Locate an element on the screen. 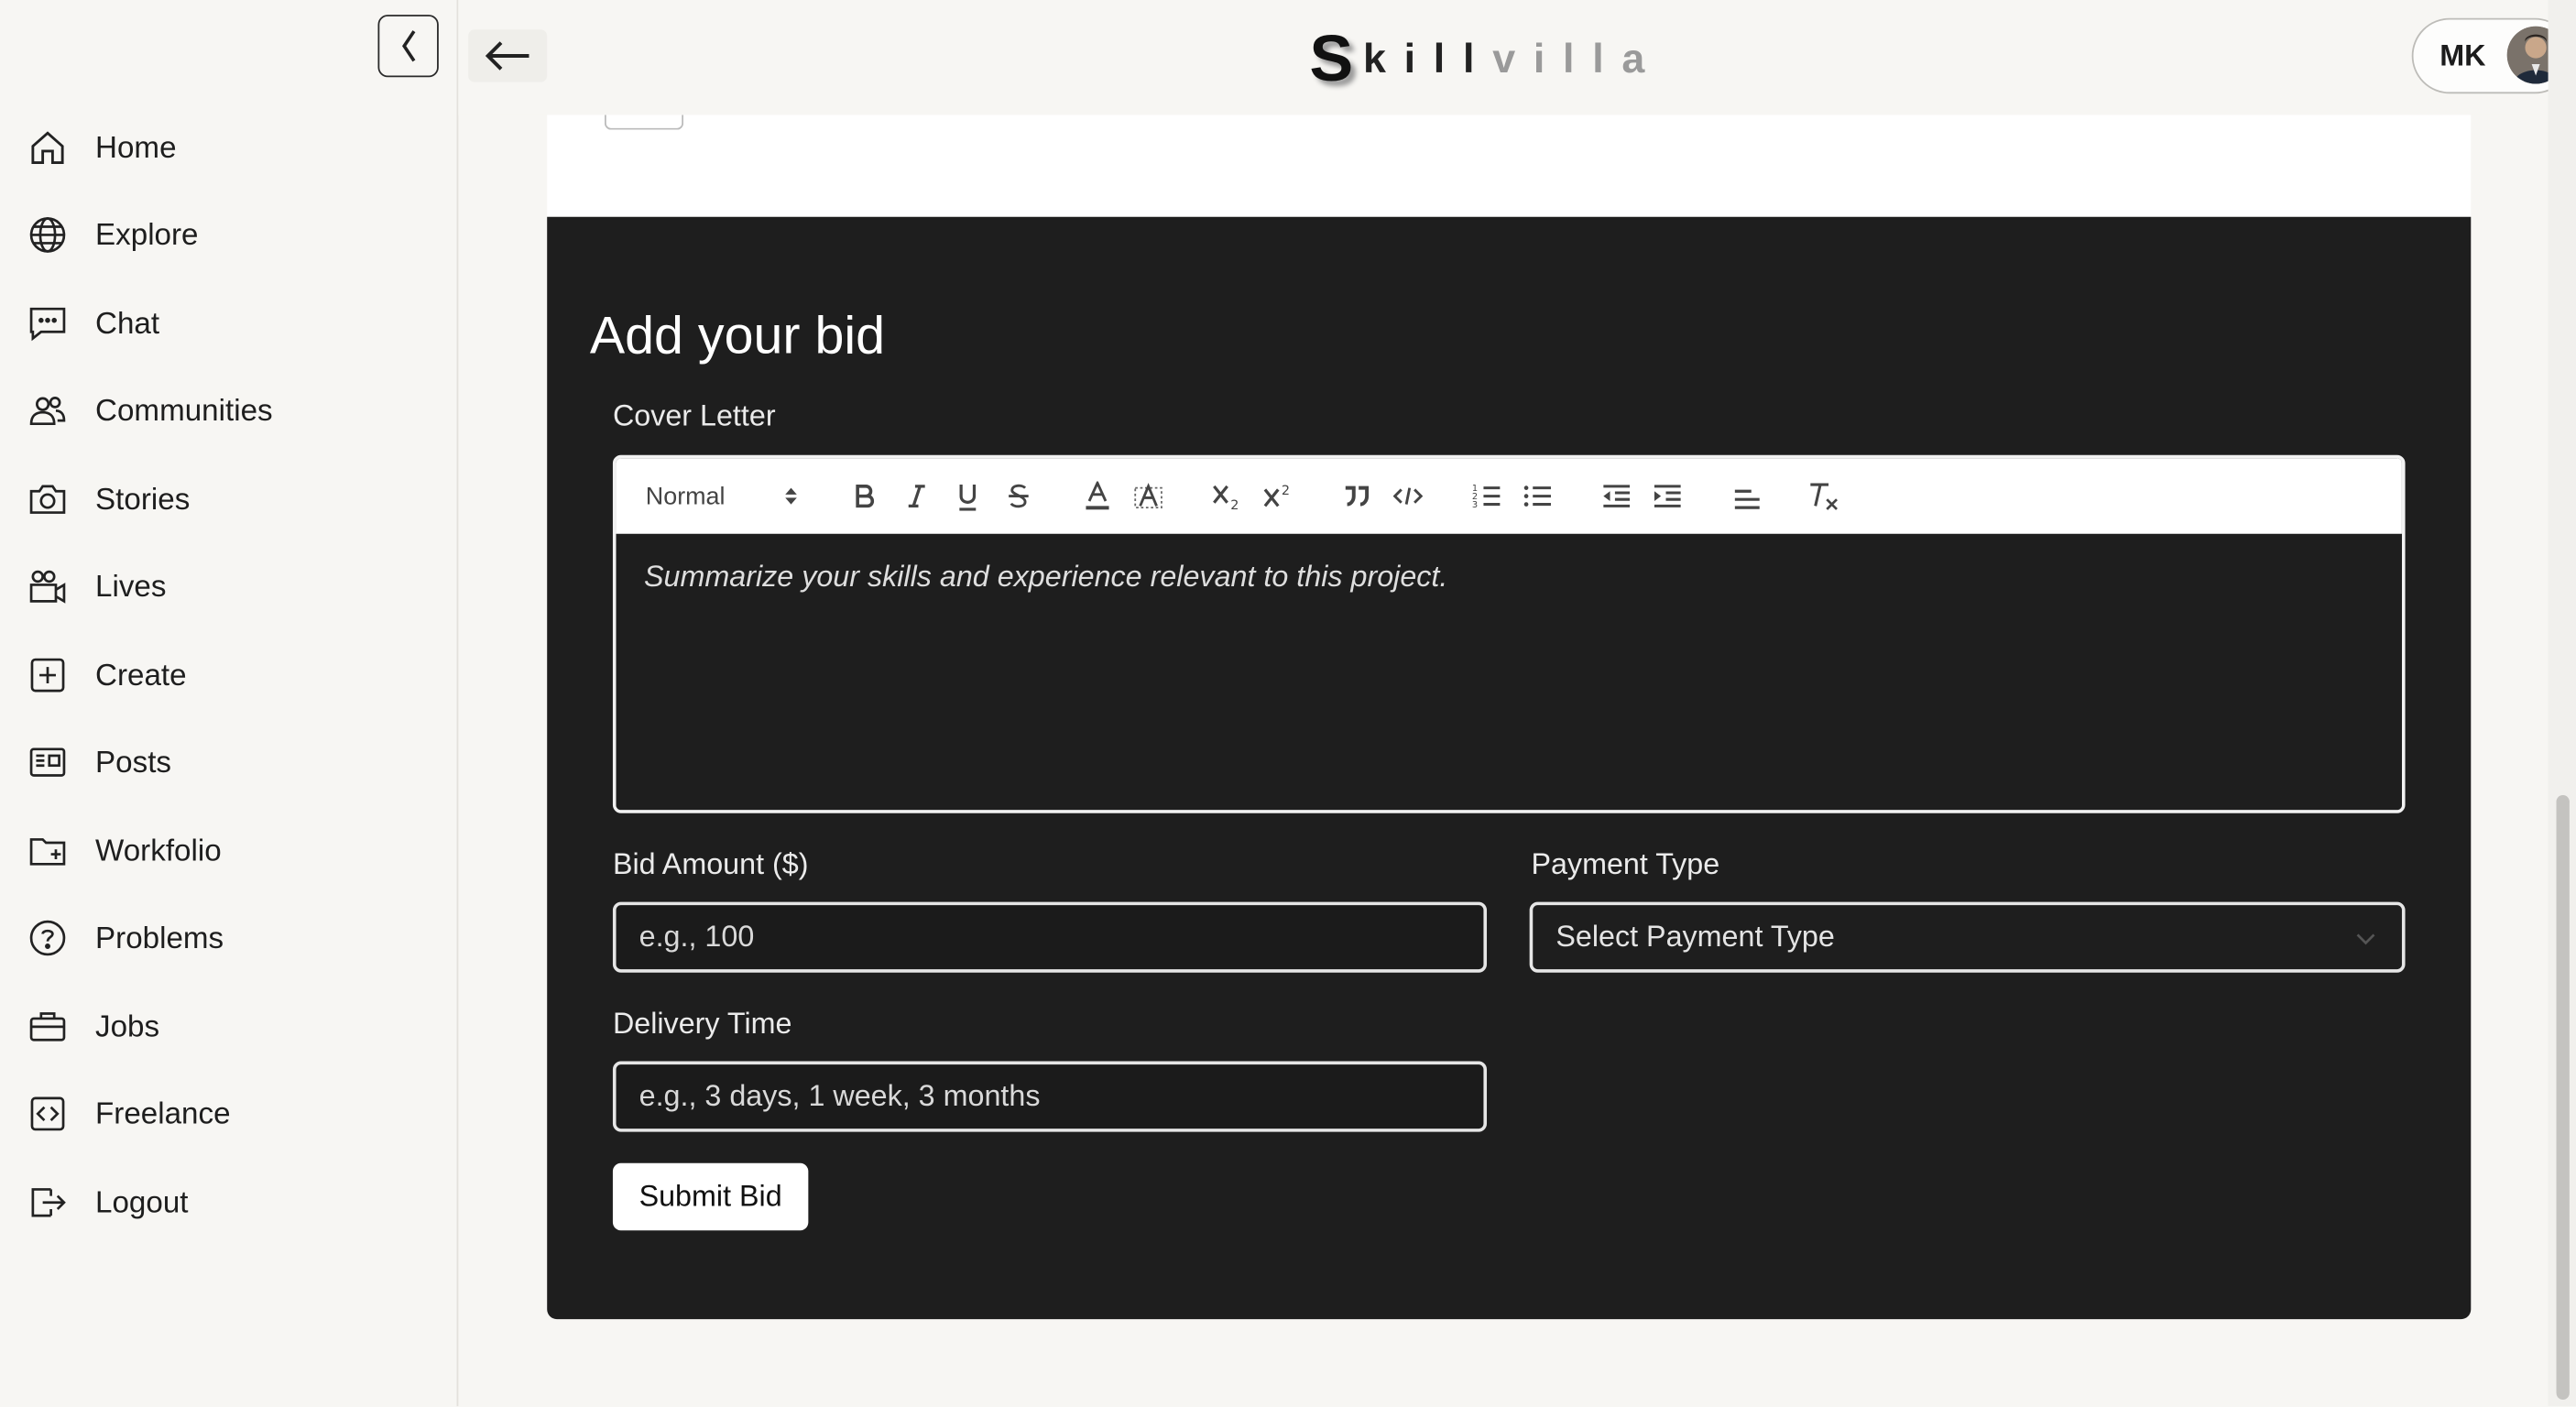 The height and width of the screenshot is (1407, 2576). delivery-time-input is located at coordinates (1050, 1096).